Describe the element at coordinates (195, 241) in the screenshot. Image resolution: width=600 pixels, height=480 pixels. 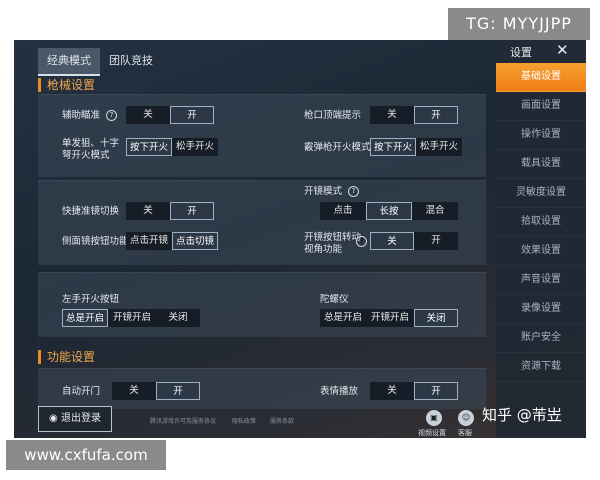
I see `side-scope-tap-switch: 点击切镜` at that location.